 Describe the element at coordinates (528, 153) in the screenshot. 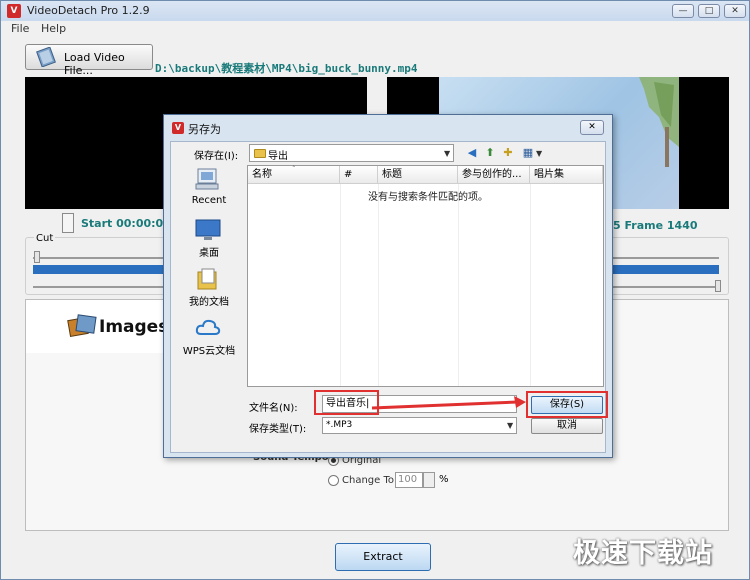

I see `view-menu-icon: ▦` at that location.